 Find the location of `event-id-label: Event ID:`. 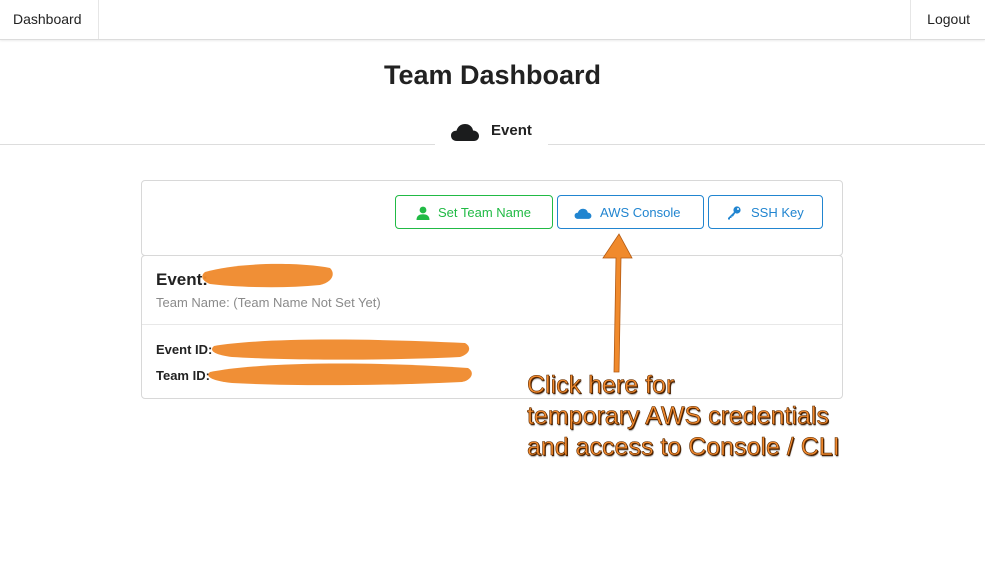

event-id-label: Event ID: is located at coordinates (184, 349).